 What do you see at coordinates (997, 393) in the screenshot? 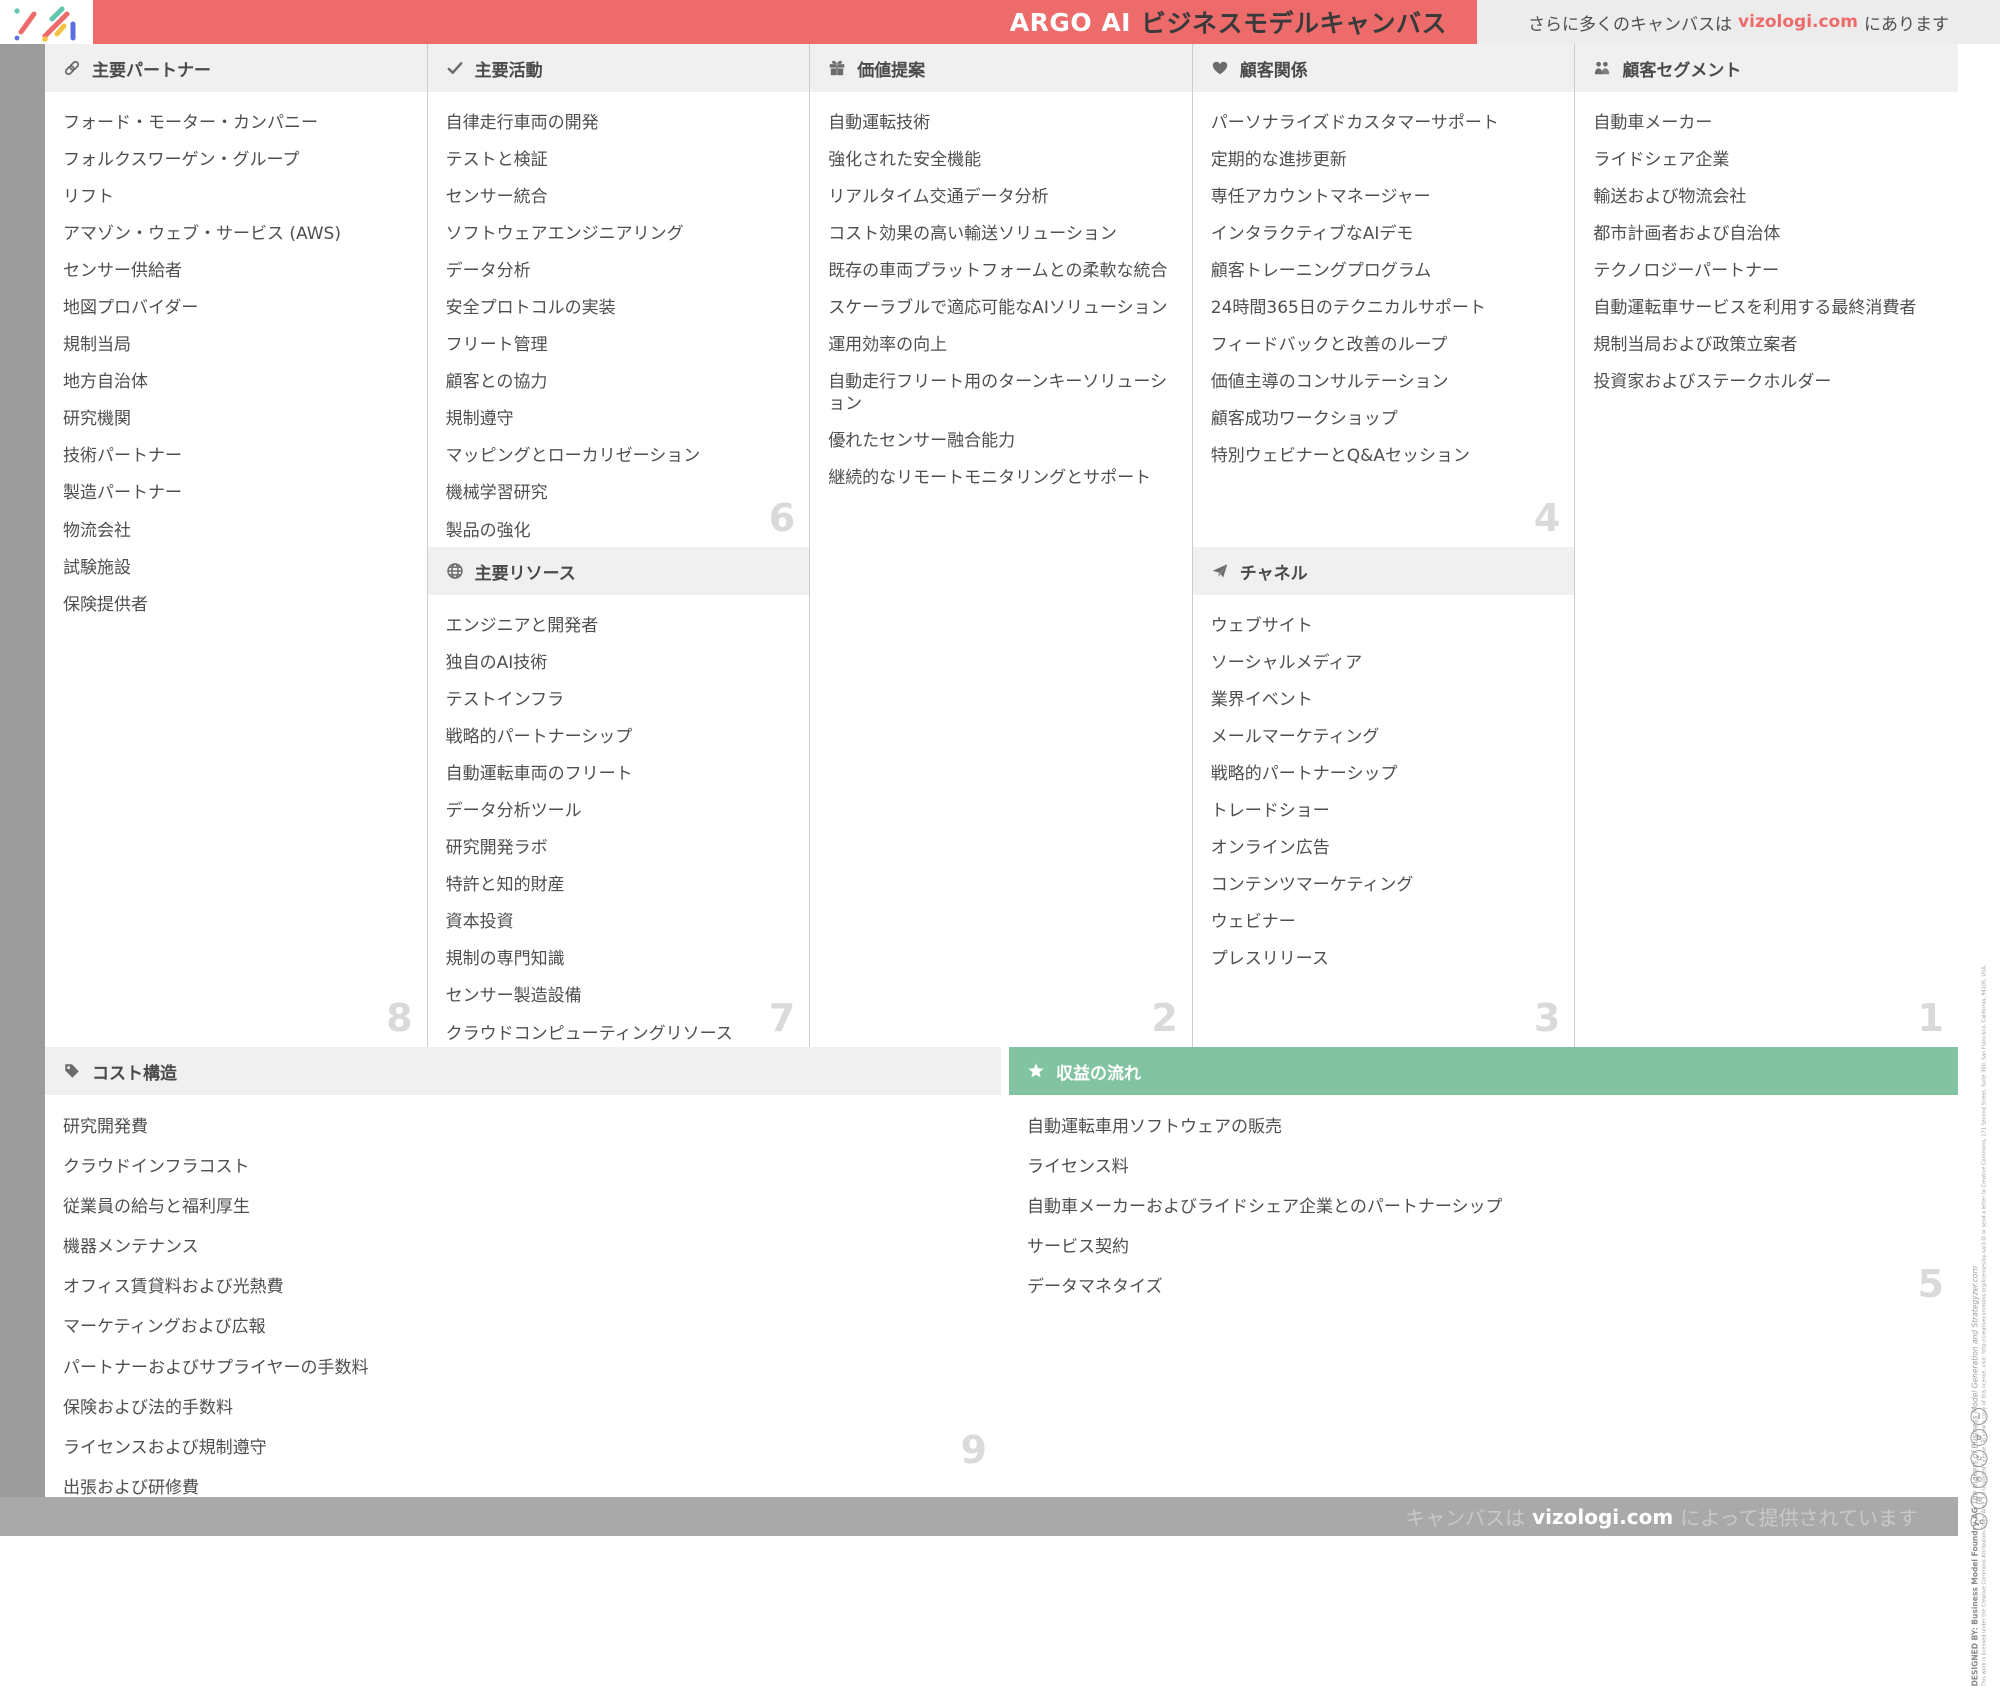
I see `list-item: 自動走行フリート用のターンキーソリューション` at bounding box center [997, 393].